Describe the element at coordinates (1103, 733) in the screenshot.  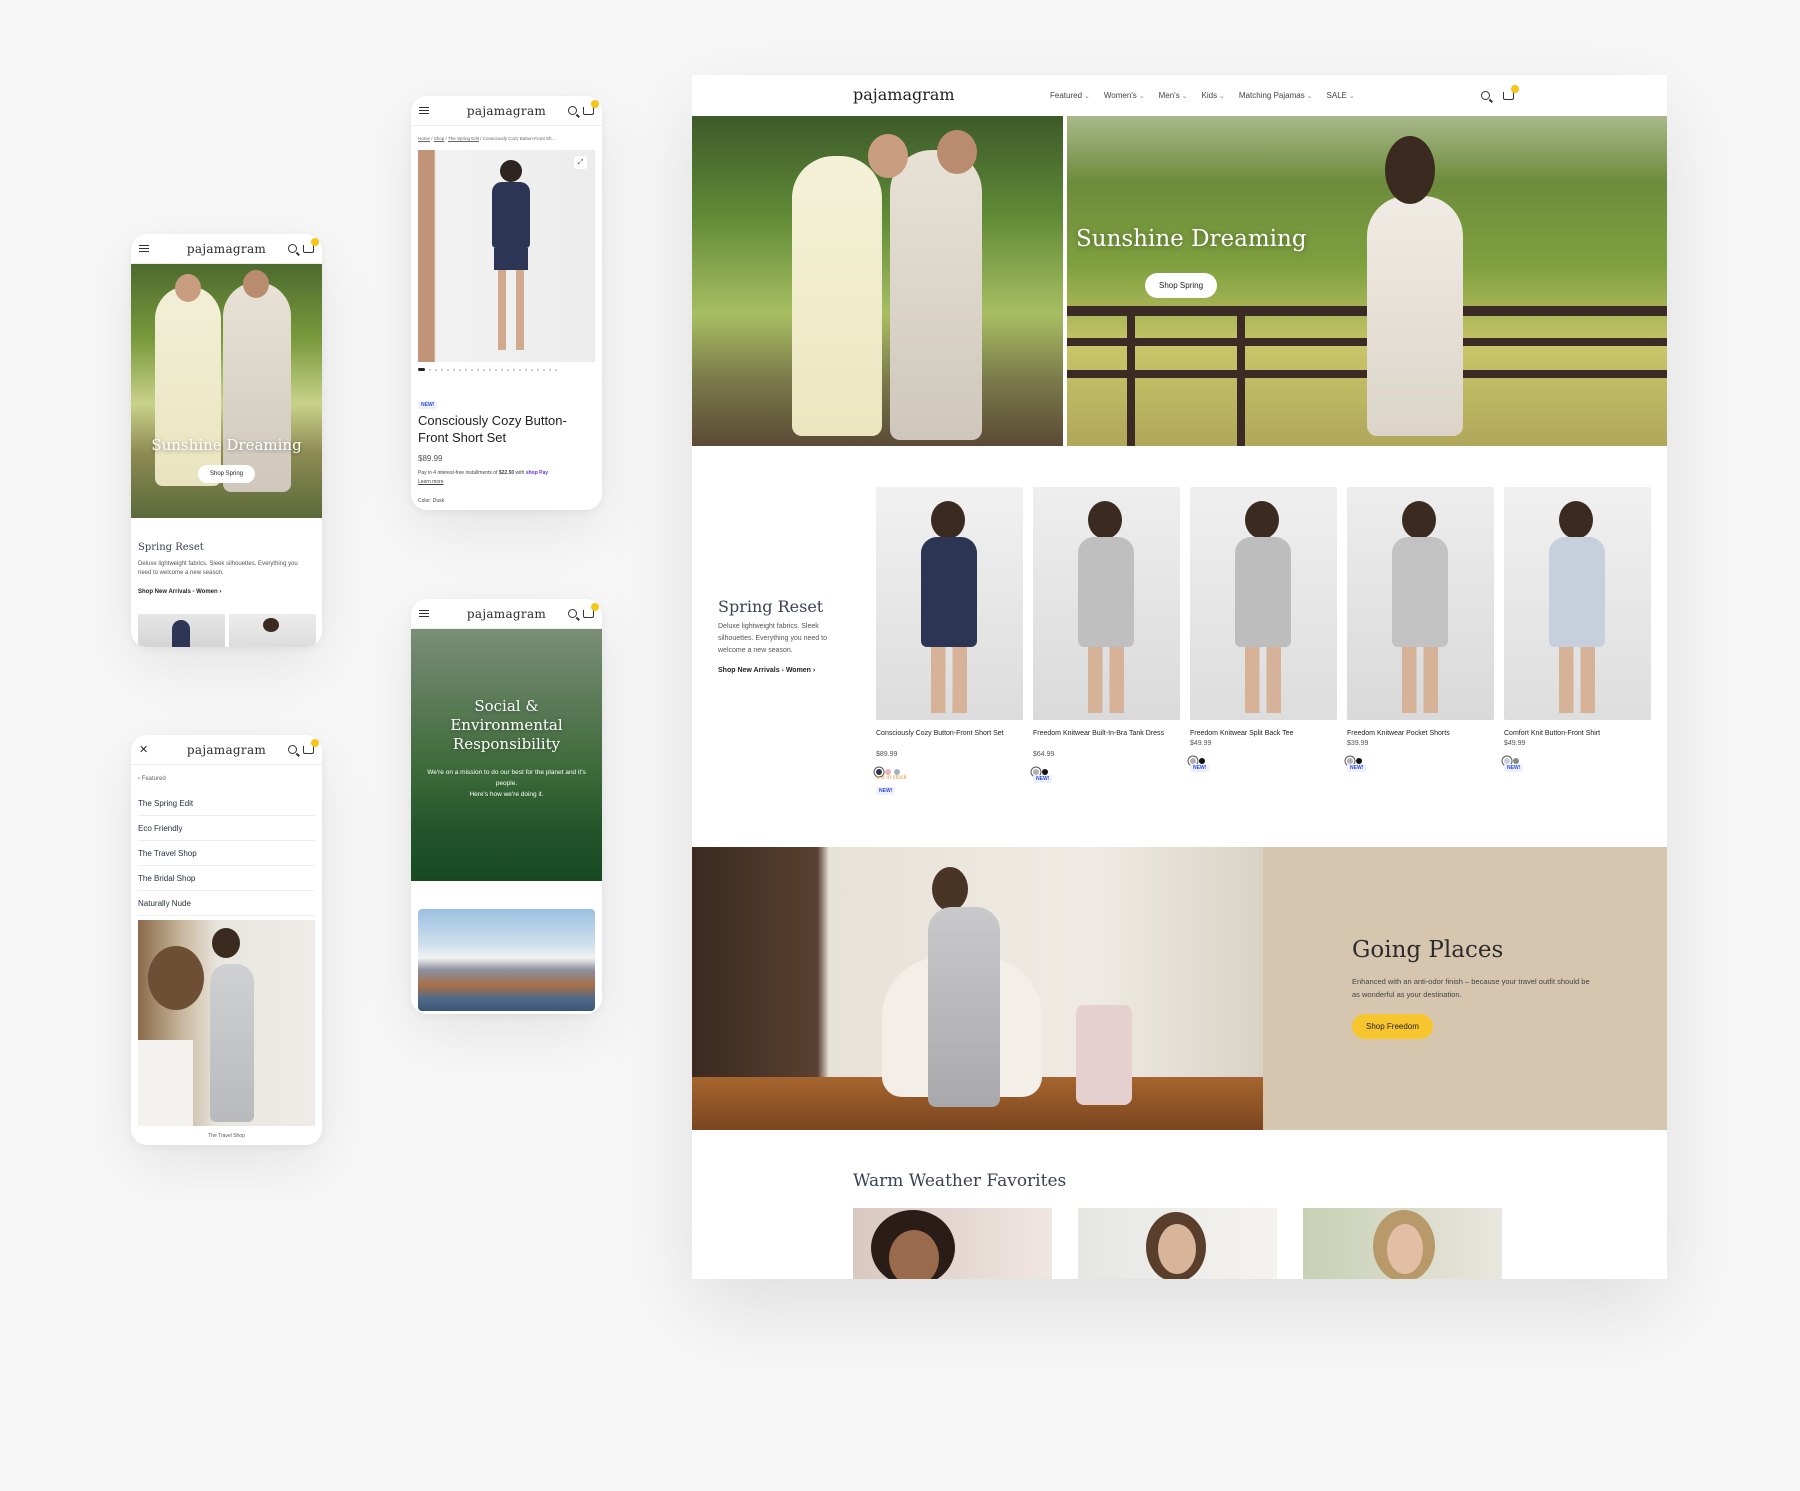
I see `product-name: Freedom Knitwear Built-In-Bra Tank Dress` at that location.